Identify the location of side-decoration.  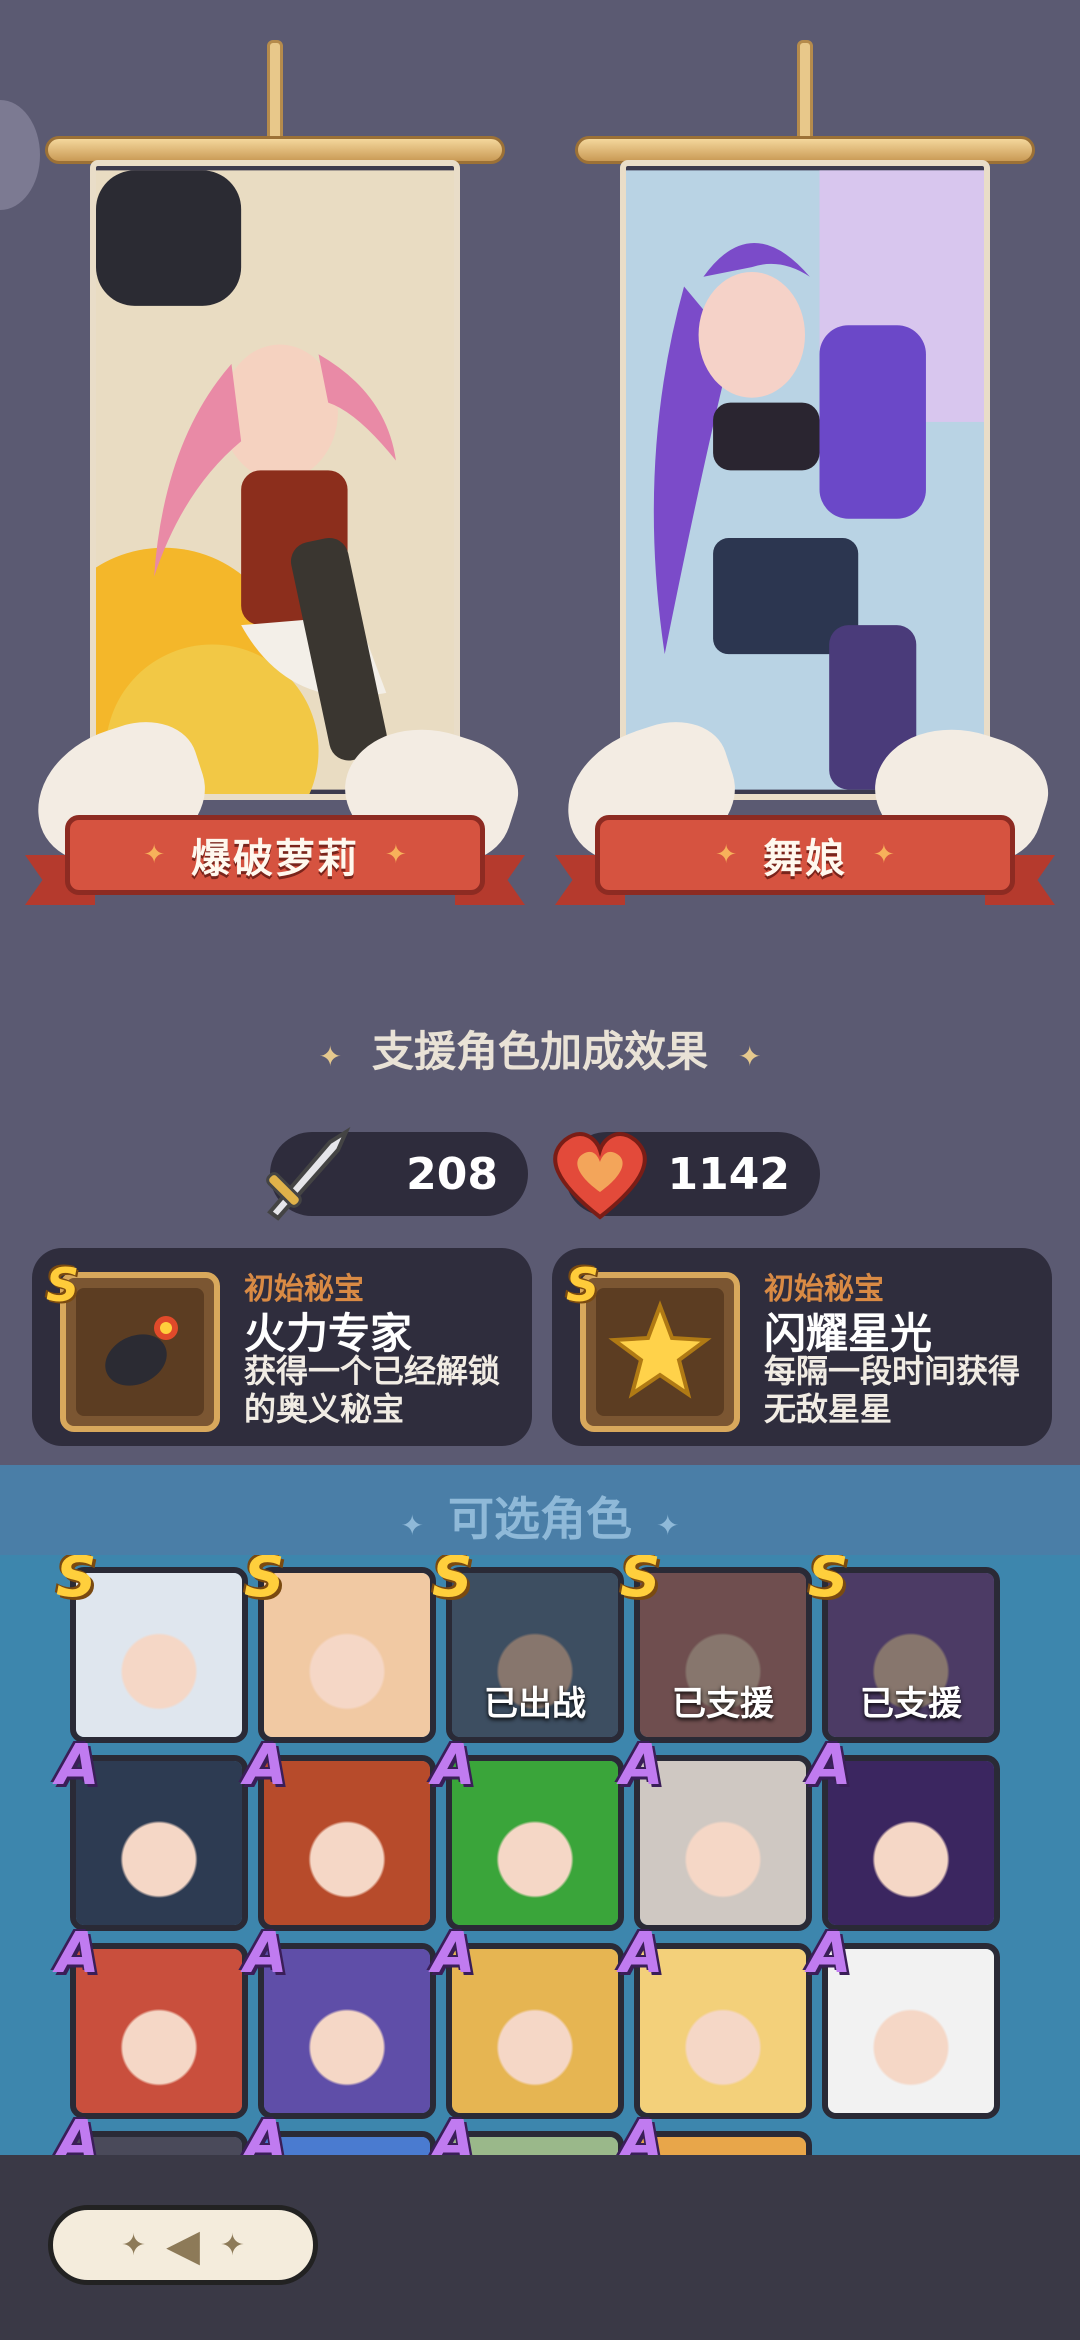
(20, 155).